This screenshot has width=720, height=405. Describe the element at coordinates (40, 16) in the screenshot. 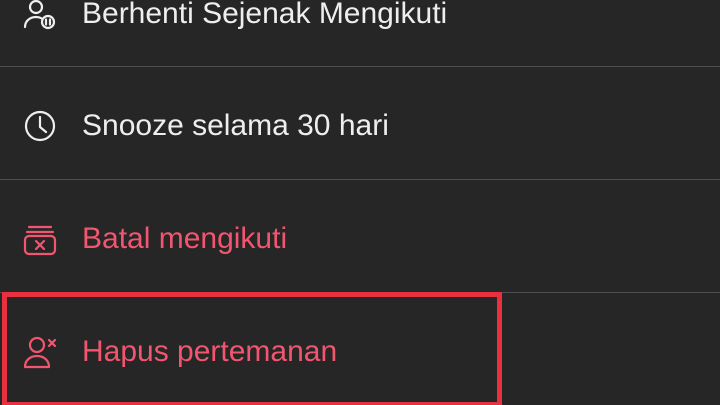

I see `pause-follow-icon` at that location.